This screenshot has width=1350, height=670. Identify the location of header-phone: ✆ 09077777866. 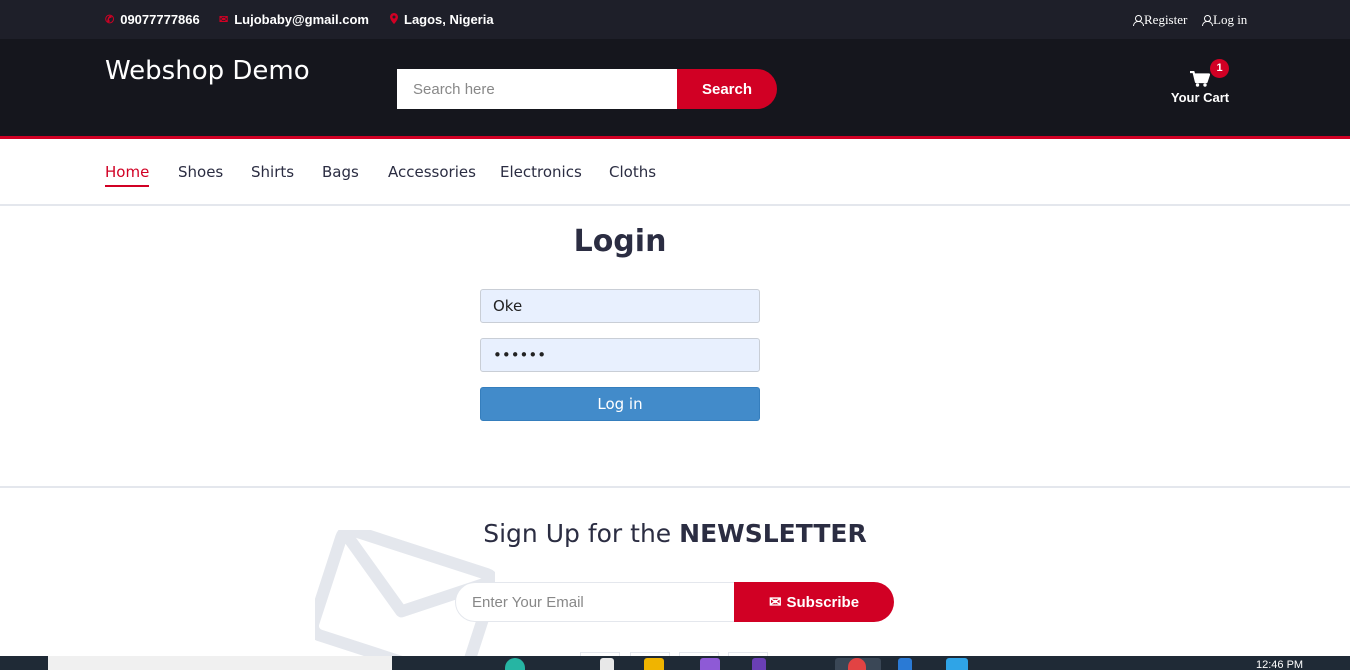
(152, 19).